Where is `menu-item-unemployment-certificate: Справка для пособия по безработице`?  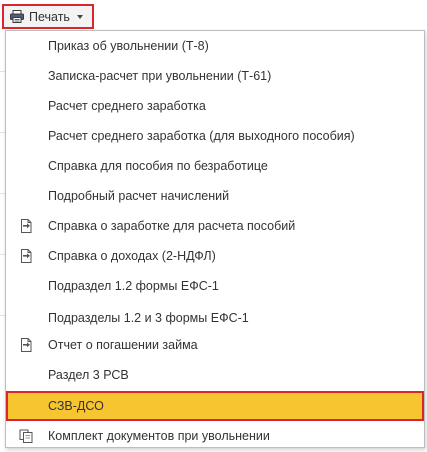 menu-item-unemployment-certificate: Справка для пособия по безработице is located at coordinates (215, 166).